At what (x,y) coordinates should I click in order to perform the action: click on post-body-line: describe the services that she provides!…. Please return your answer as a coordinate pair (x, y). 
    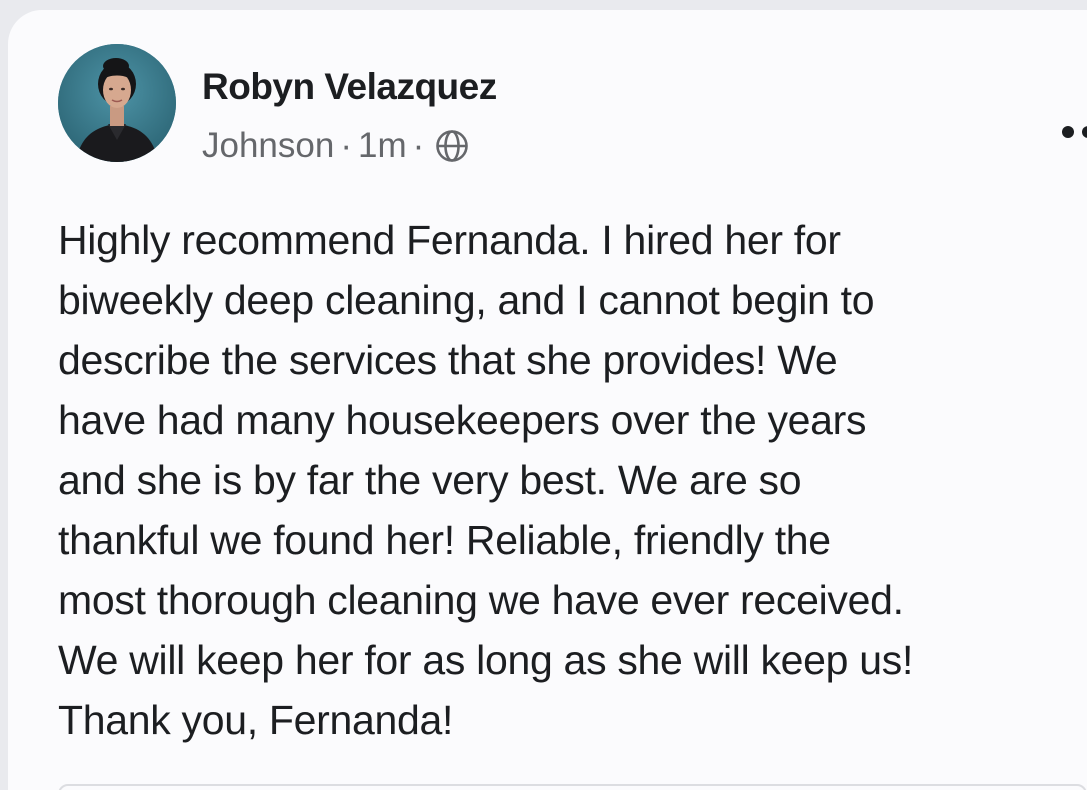
    Looking at the image, I should click on (448, 360).